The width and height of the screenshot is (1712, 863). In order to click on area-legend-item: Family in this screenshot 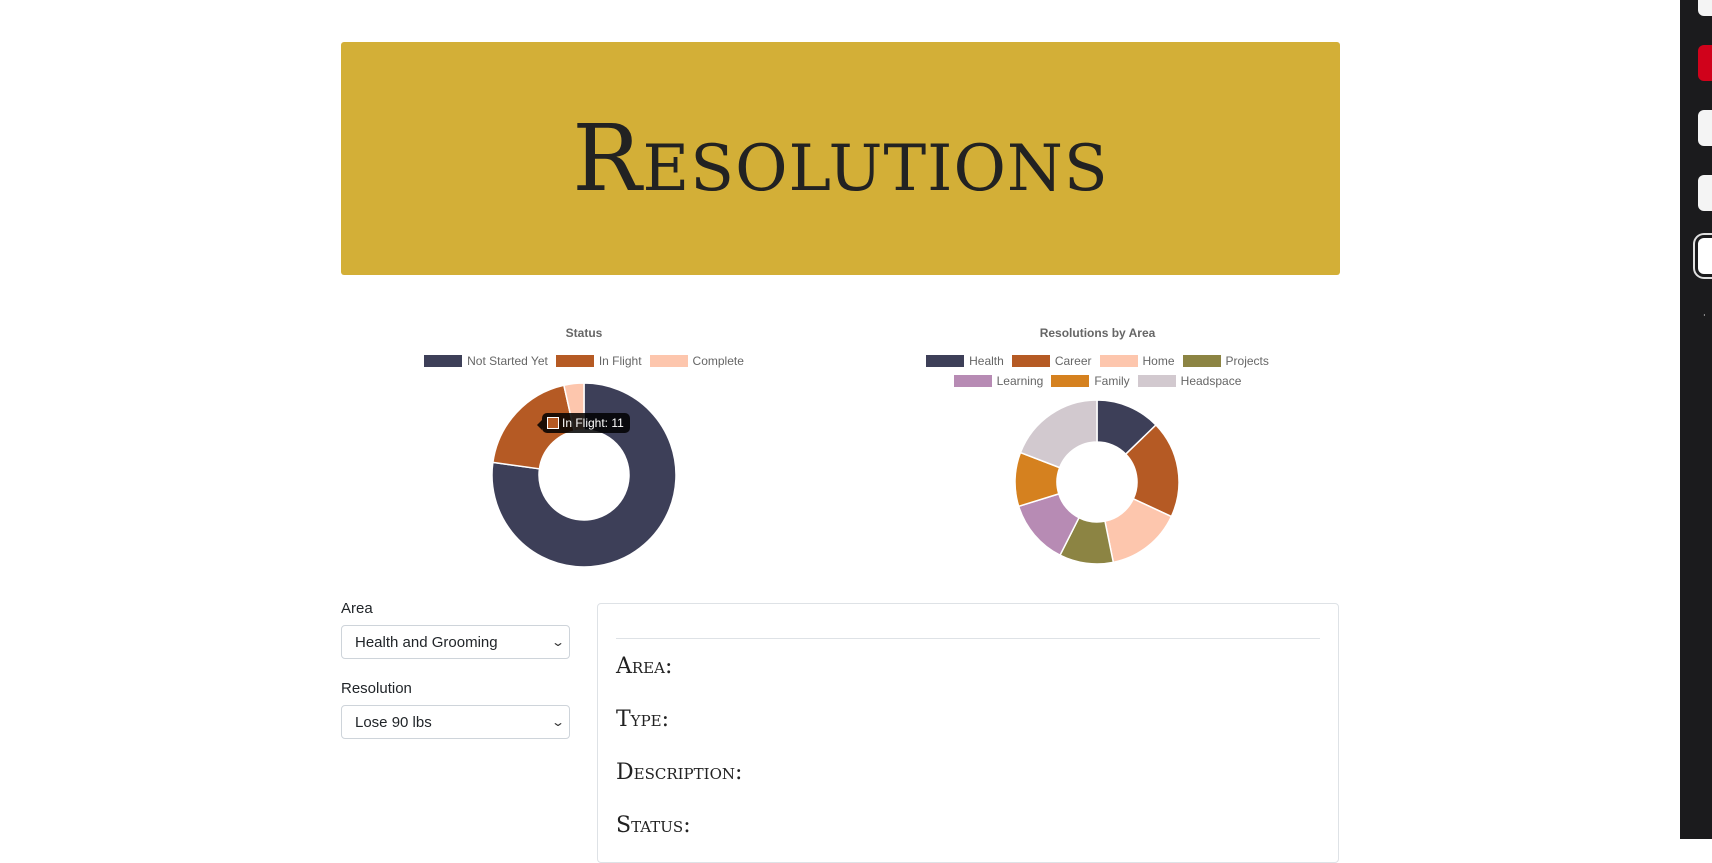, I will do `click(1090, 381)`.